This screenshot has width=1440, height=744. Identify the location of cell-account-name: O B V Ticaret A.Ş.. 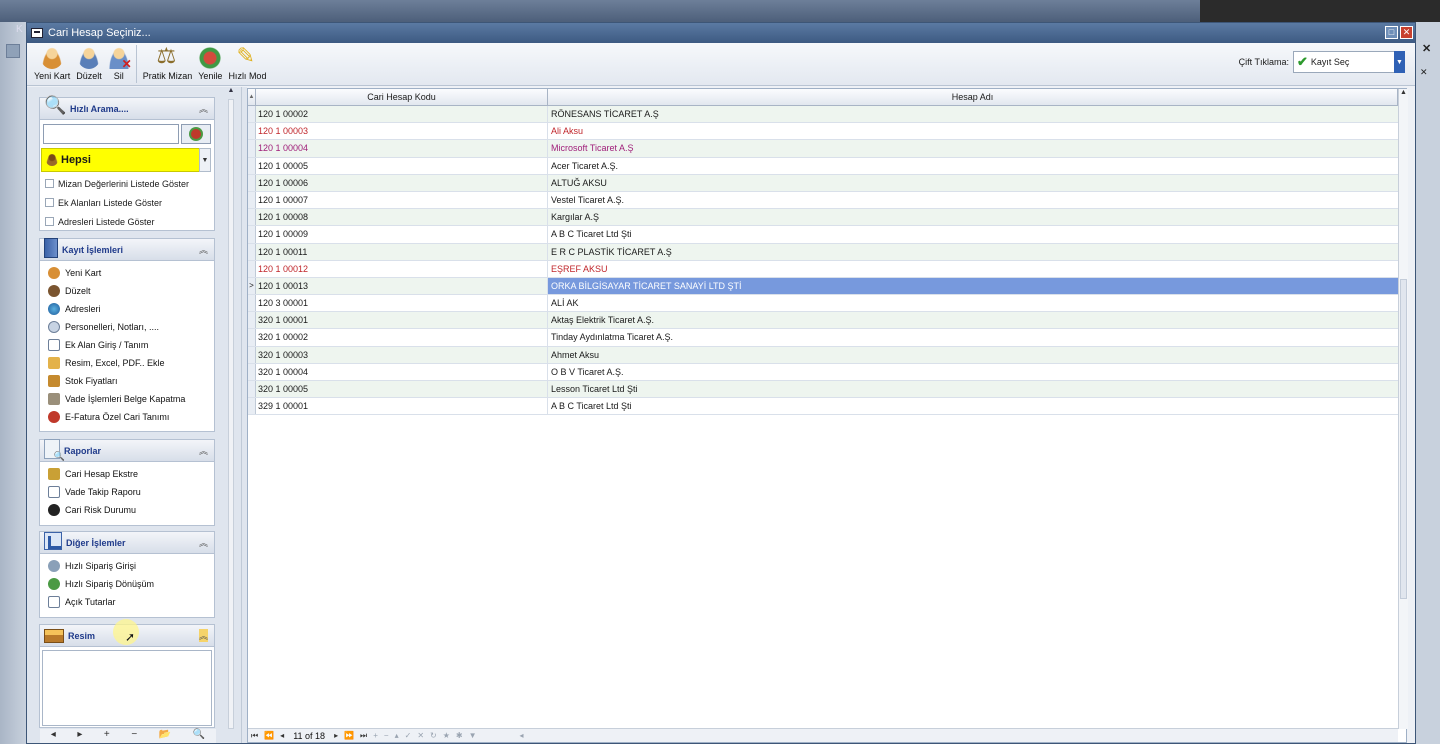
(973, 372).